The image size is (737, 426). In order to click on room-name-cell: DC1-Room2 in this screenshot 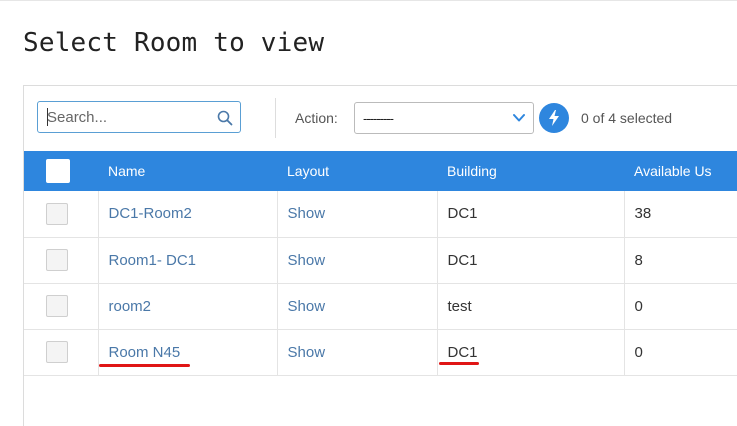, I will do `click(188, 214)`.